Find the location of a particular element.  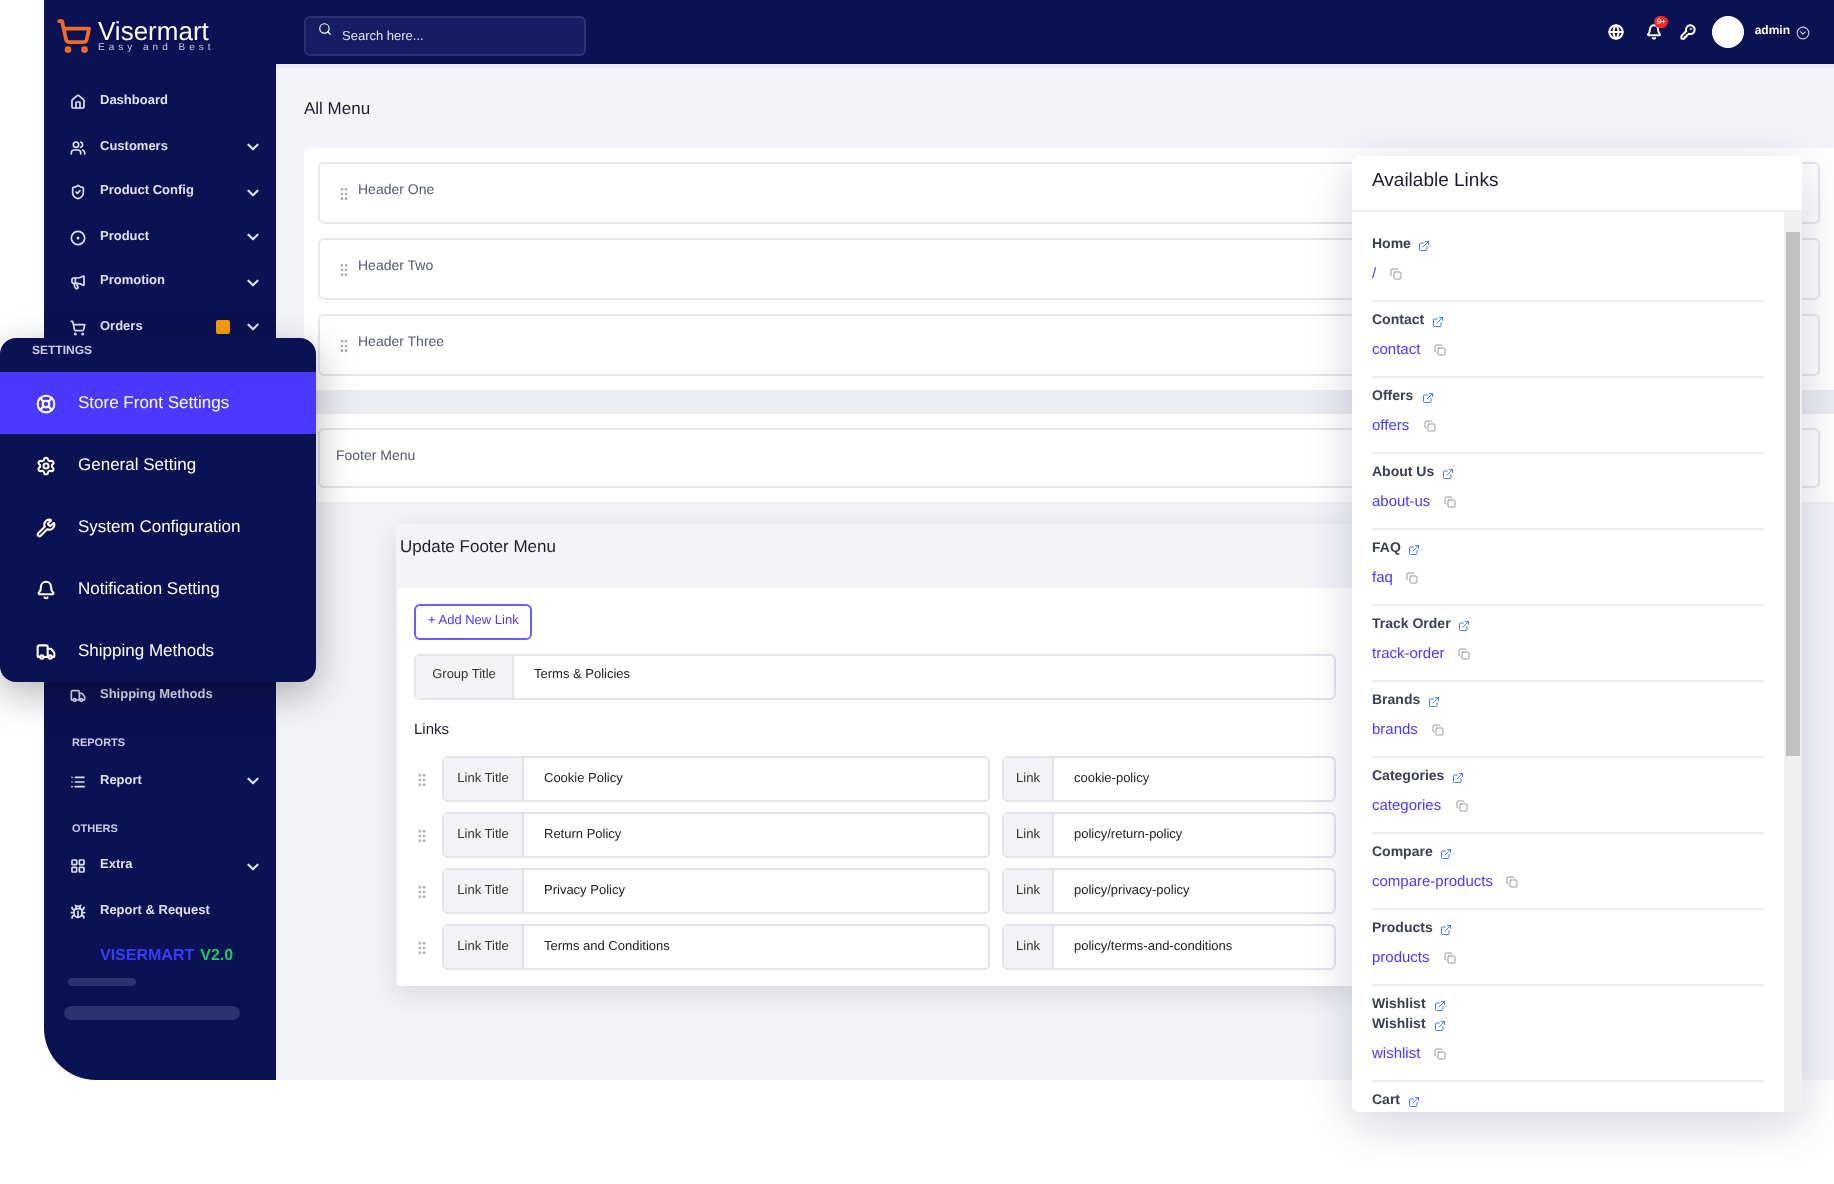

circle-icon is located at coordinates (78, 237).